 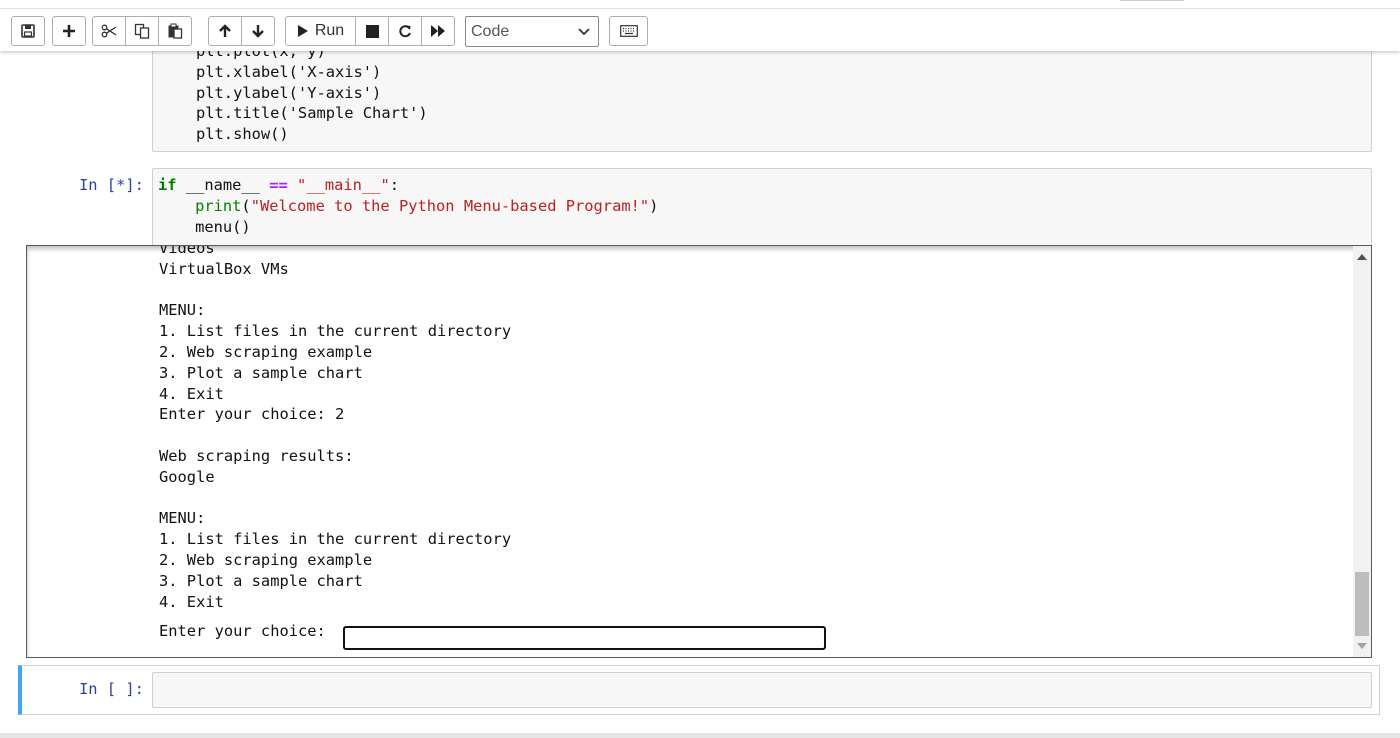 I want to click on code-line: if __name__ == "__main__":, so click(x=408, y=185).